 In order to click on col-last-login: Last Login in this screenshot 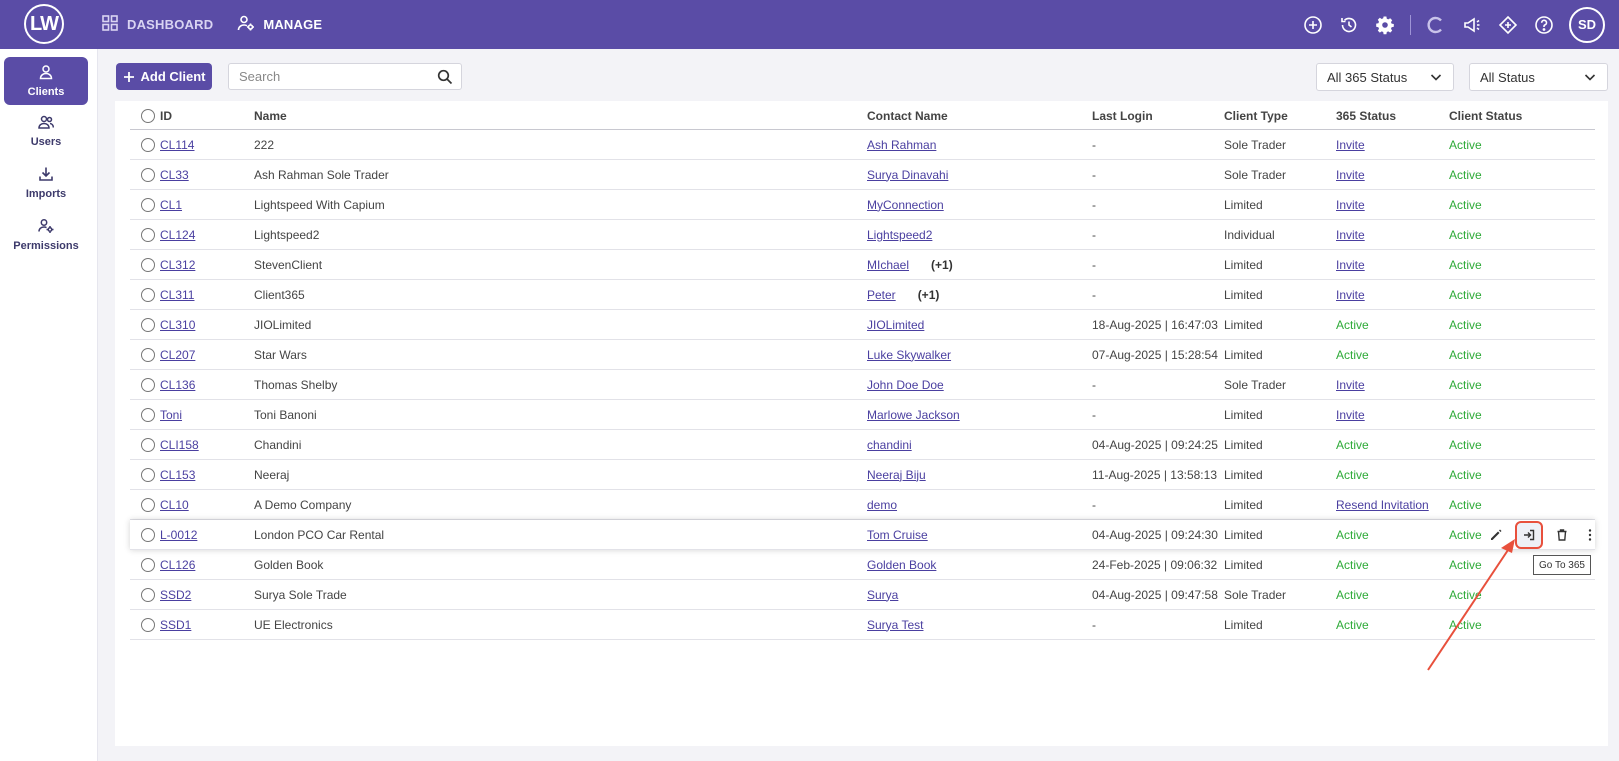, I will do `click(1122, 116)`.